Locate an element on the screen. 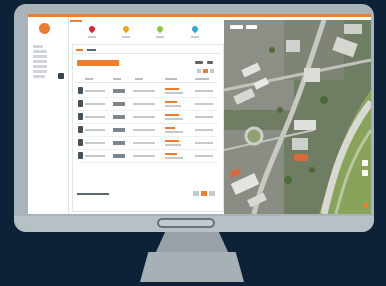  map-view-button is located at coordinates (251, 27).